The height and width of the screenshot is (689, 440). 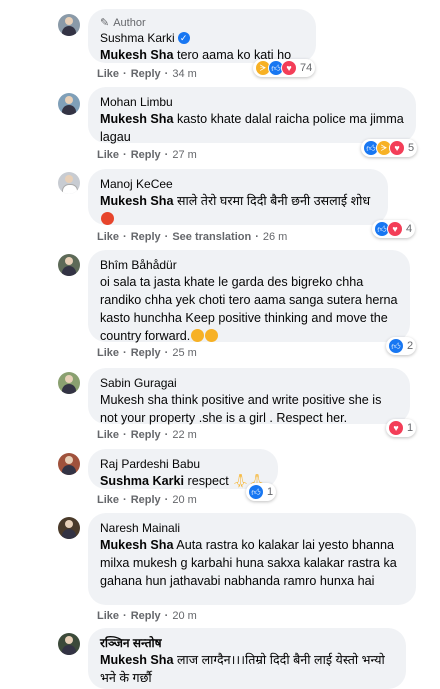 What do you see at coordinates (410, 346) in the screenshot?
I see `reaction-count: 2` at bounding box center [410, 346].